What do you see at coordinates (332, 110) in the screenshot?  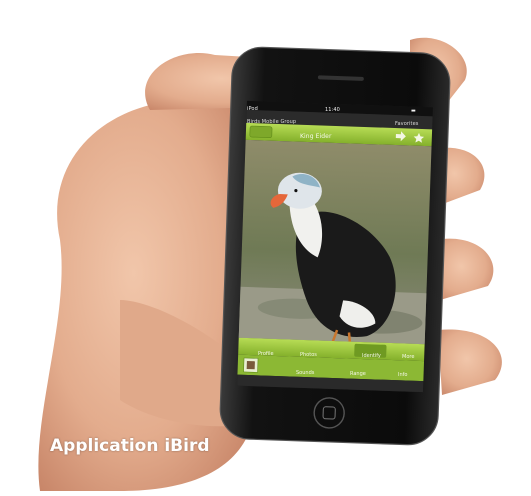 I see `status-time: 11:40` at bounding box center [332, 110].